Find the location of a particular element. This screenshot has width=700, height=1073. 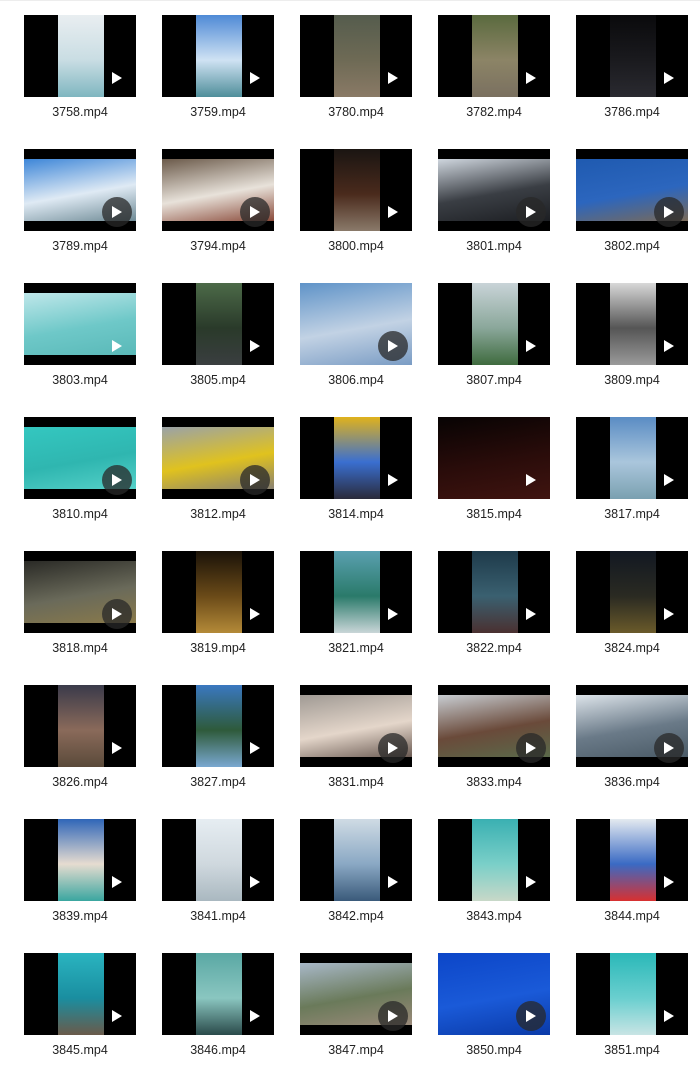

video-file-item: 3810.mp4 is located at coordinates (80, 477).